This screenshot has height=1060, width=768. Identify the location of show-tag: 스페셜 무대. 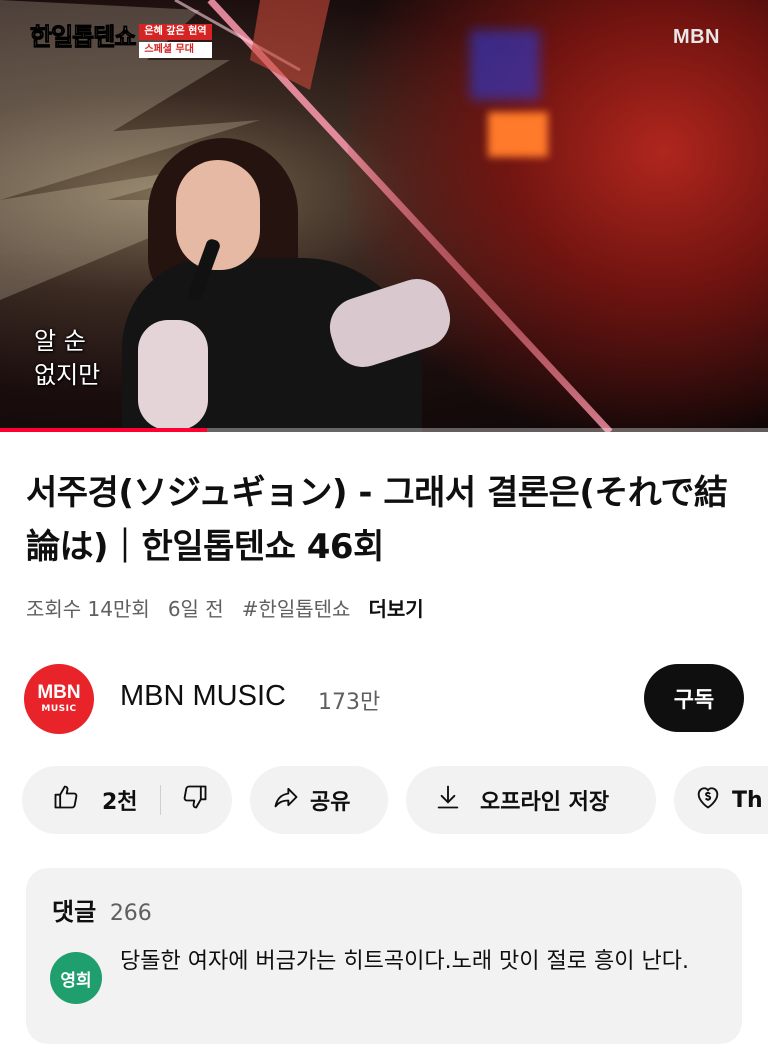
(175, 50).